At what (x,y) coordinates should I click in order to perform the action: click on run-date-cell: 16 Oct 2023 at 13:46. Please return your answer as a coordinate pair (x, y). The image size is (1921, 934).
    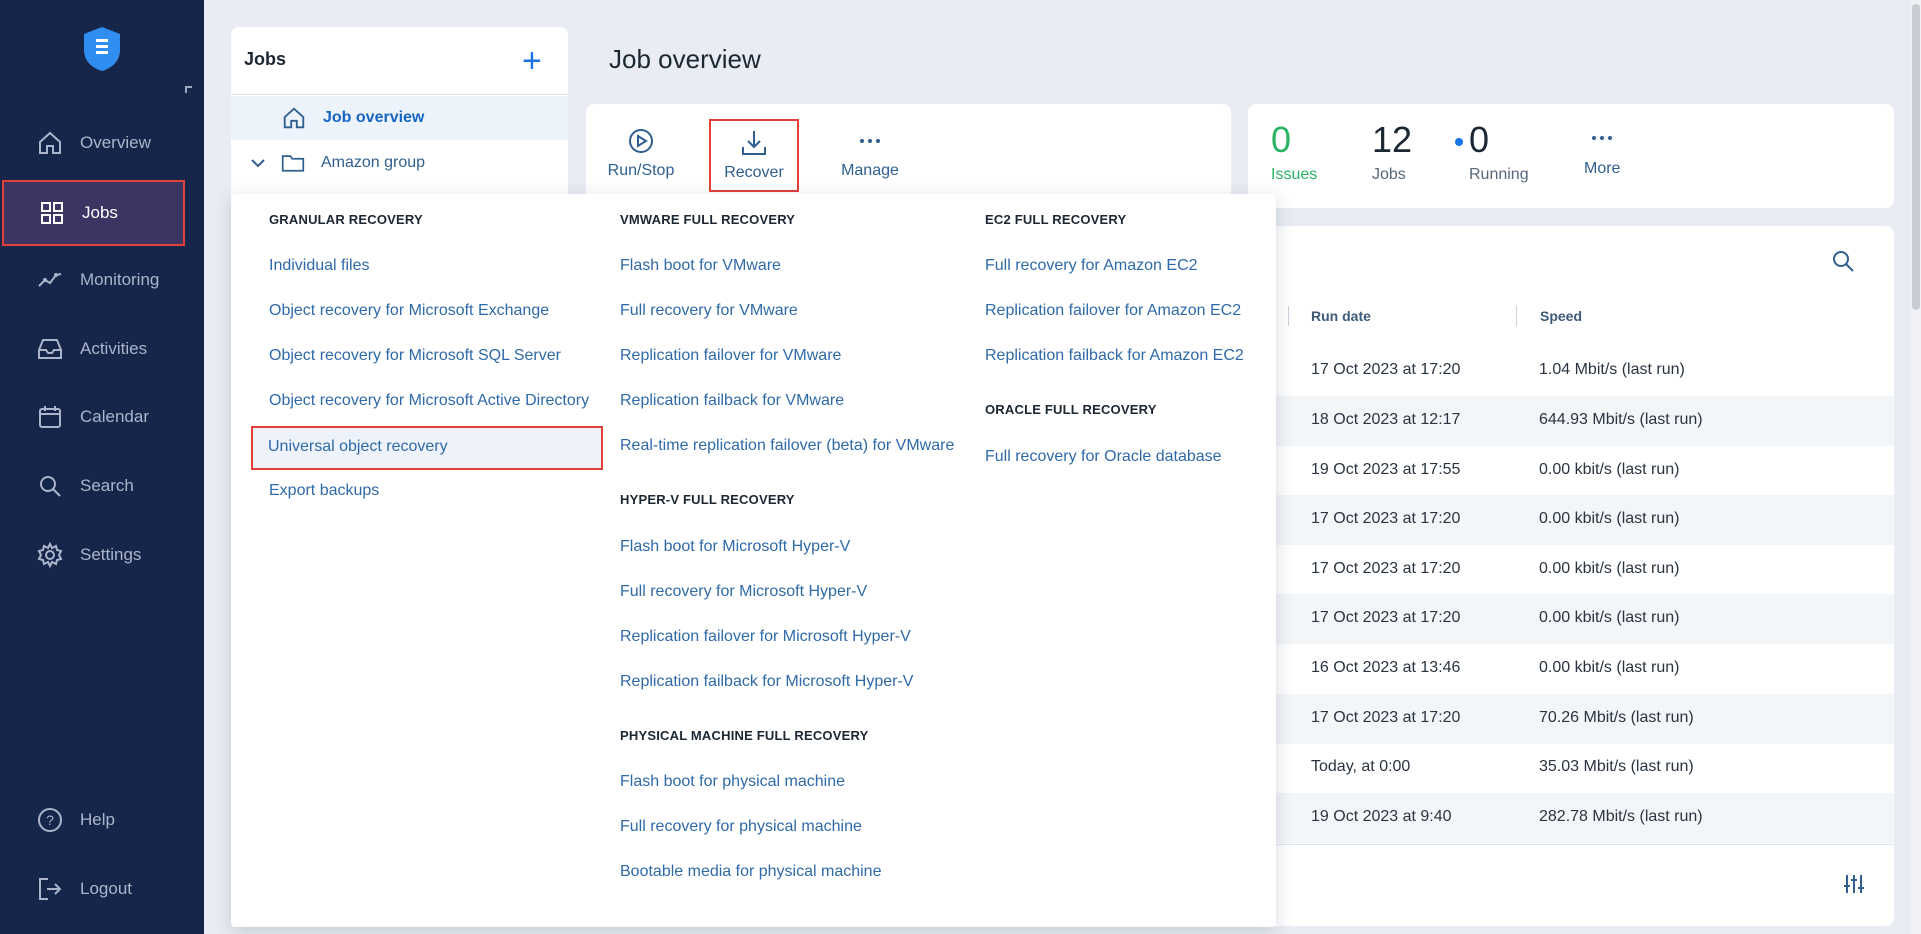
    Looking at the image, I should click on (1386, 667).